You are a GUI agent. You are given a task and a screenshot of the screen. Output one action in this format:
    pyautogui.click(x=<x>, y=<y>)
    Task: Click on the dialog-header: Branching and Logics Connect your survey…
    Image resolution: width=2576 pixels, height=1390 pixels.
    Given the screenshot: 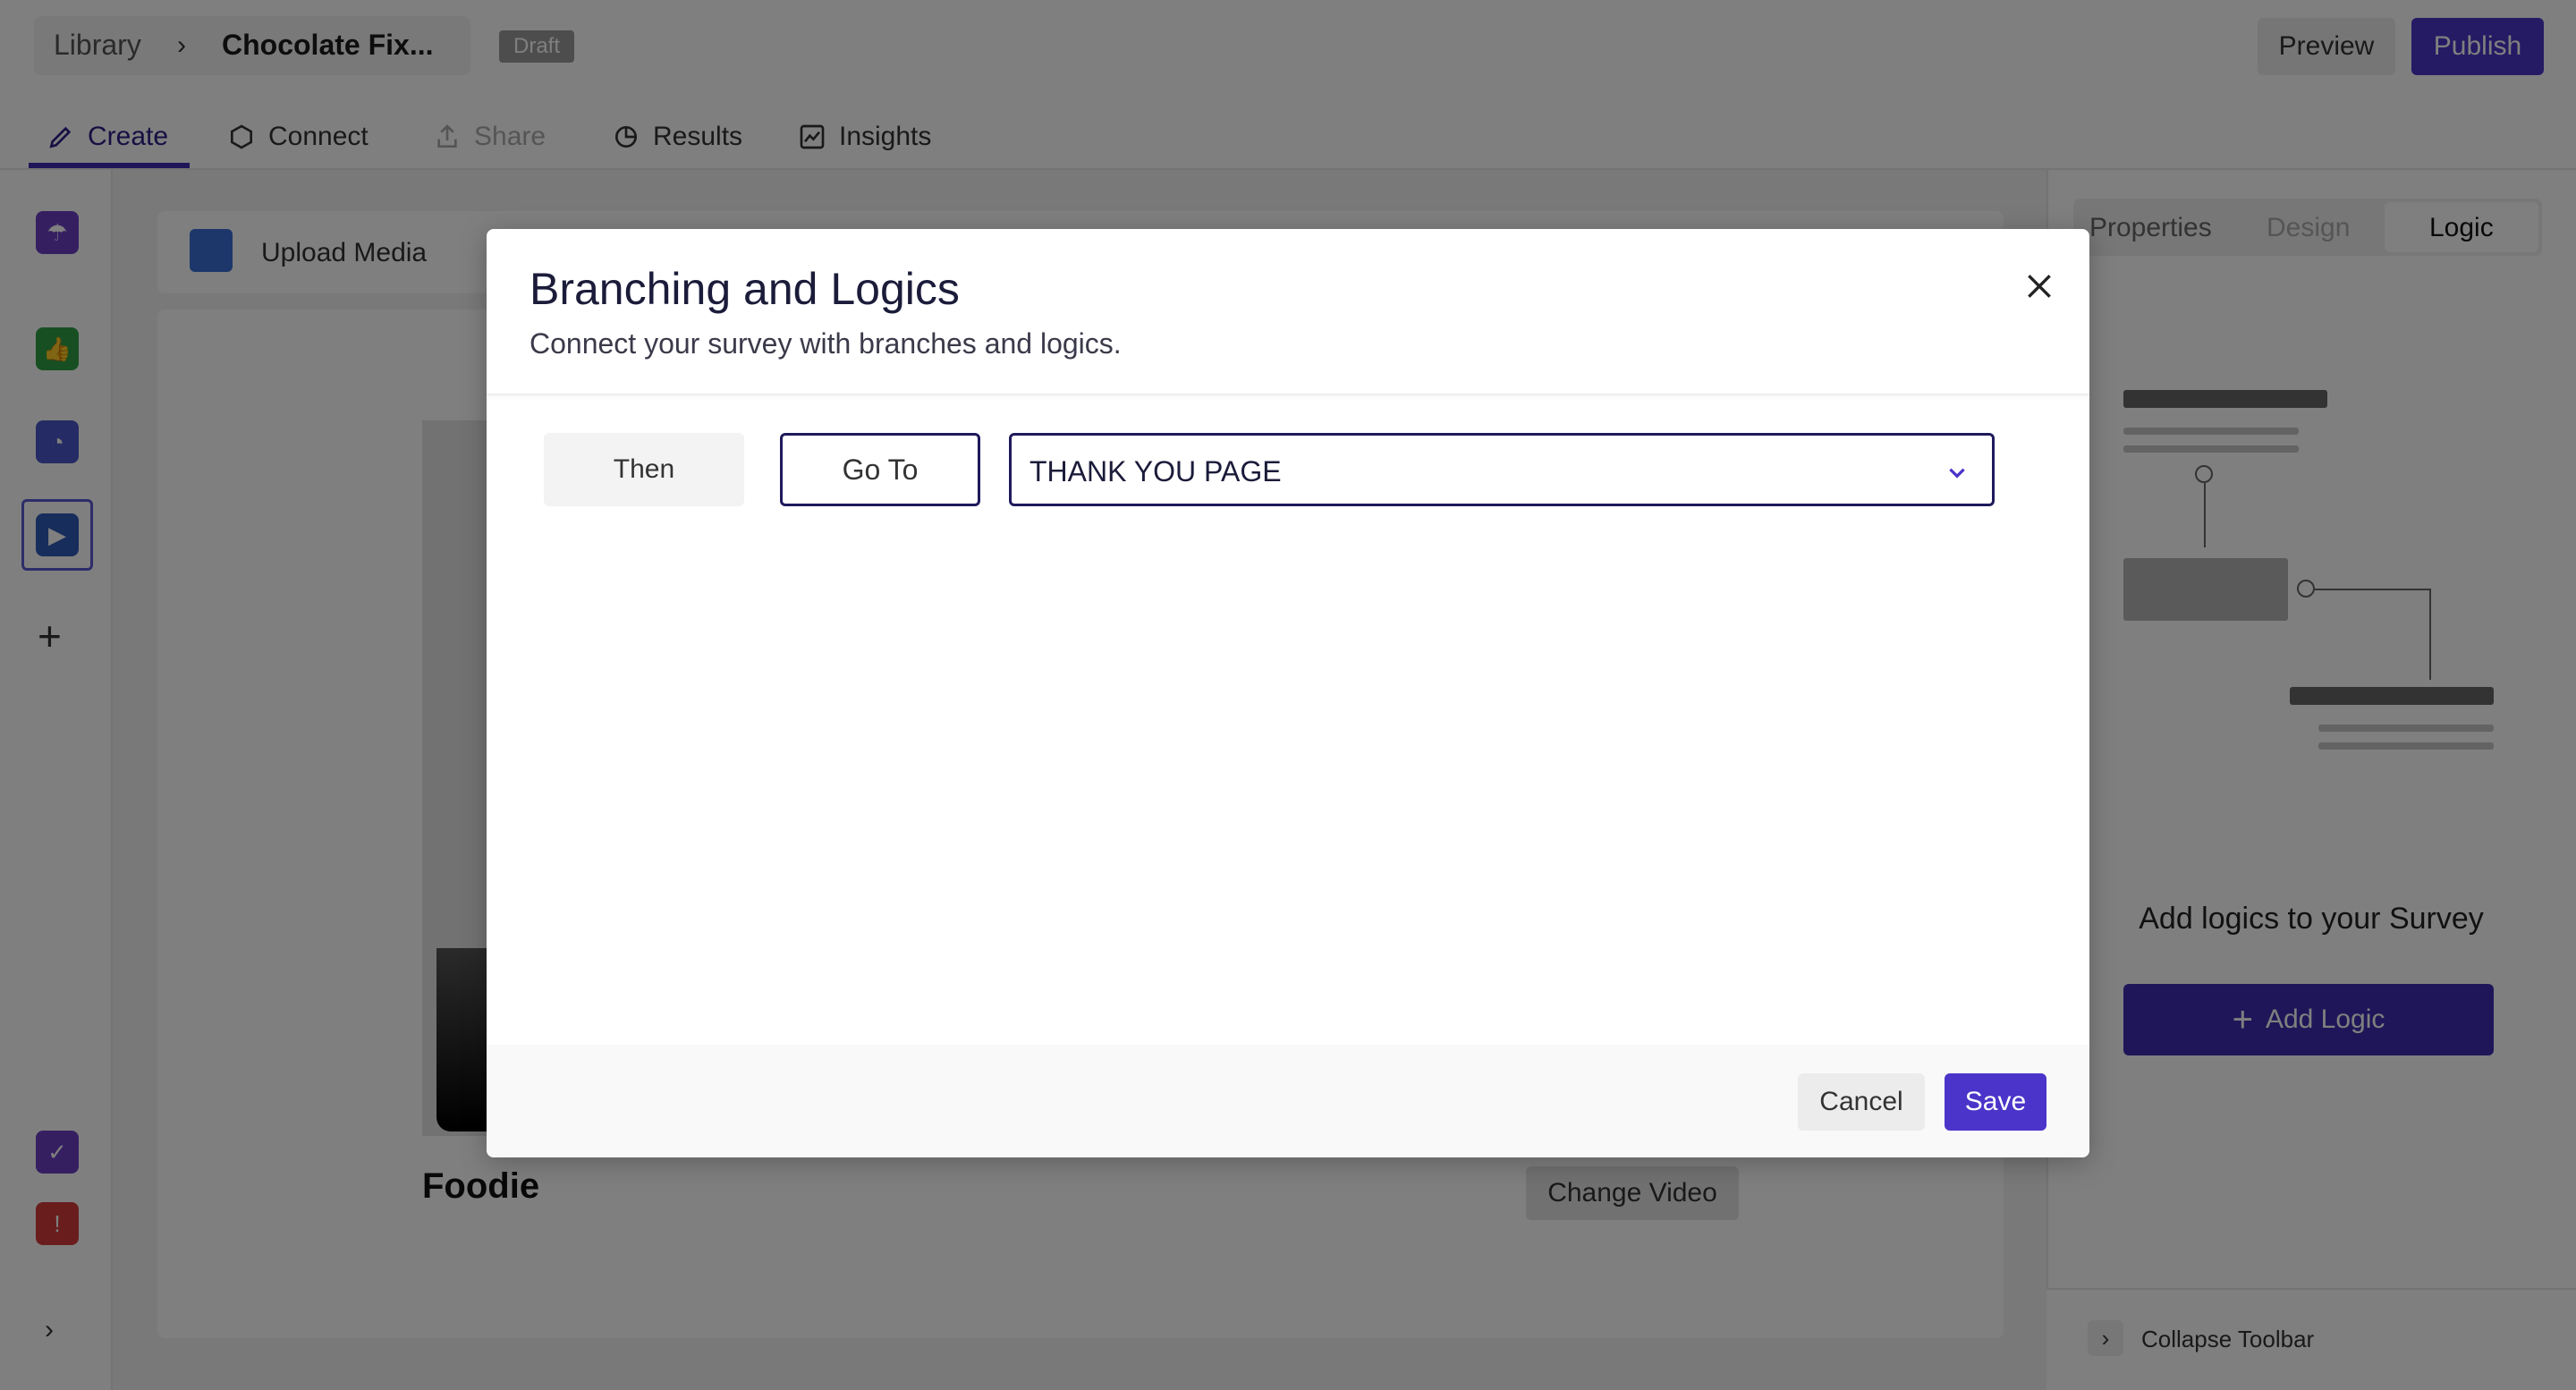 What is the action you would take?
    pyautogui.click(x=1288, y=312)
    